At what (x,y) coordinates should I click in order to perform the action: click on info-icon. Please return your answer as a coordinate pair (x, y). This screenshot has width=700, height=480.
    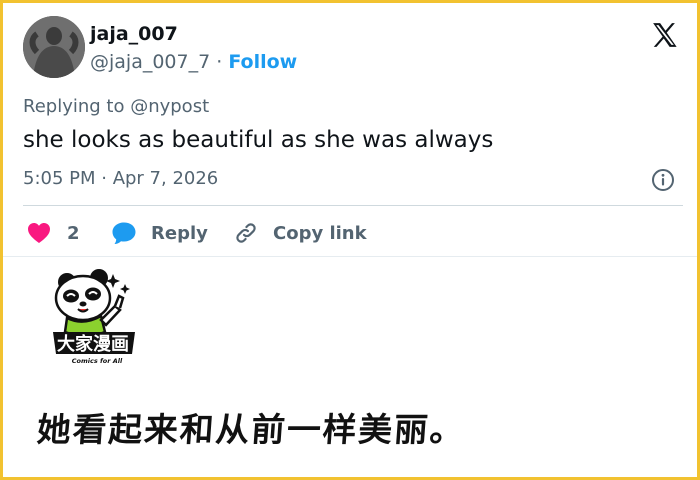
    Looking at the image, I should click on (663, 180).